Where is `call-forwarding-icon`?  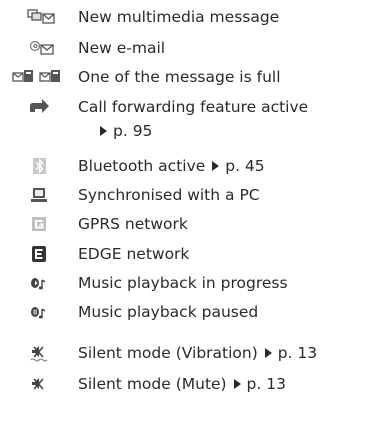
call-forwarding-icon is located at coordinates (39, 107).